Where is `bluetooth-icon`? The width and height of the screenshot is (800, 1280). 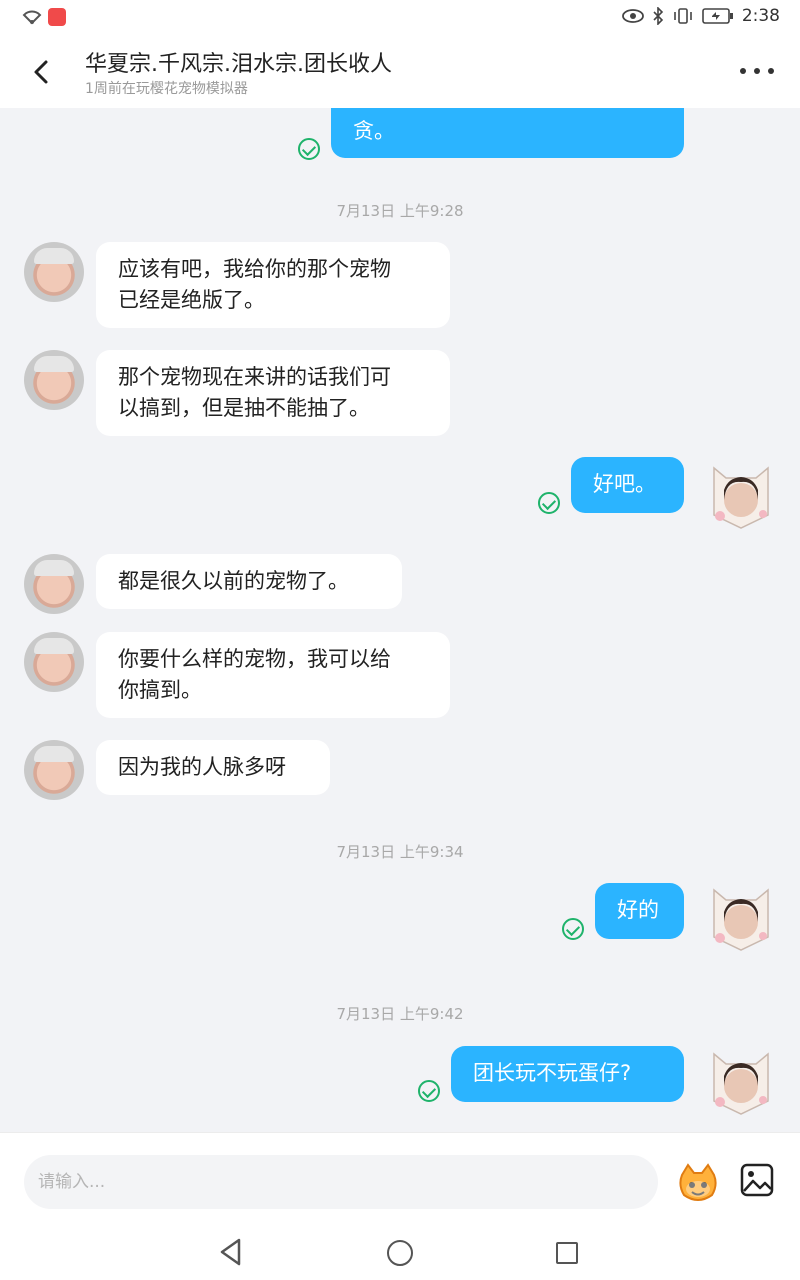 bluetooth-icon is located at coordinates (658, 16).